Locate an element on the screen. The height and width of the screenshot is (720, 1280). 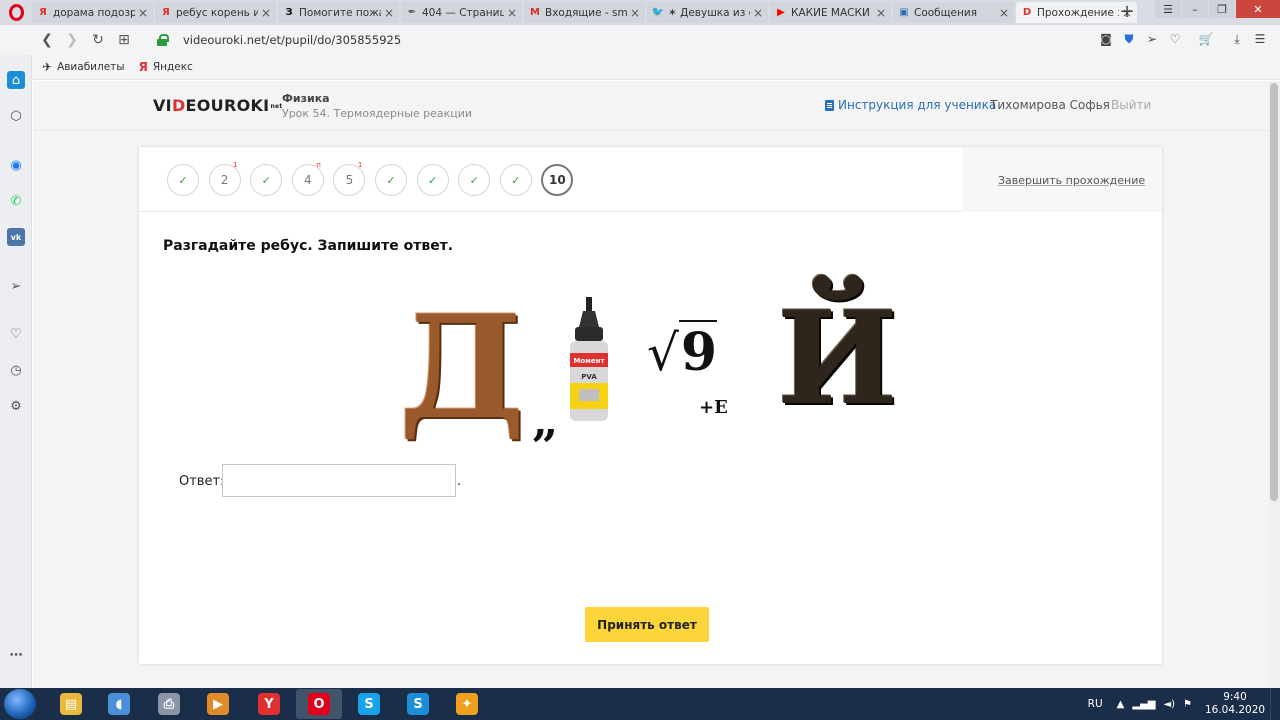
bookmarks-heart-icon: ♡ is located at coordinates (16, 334).